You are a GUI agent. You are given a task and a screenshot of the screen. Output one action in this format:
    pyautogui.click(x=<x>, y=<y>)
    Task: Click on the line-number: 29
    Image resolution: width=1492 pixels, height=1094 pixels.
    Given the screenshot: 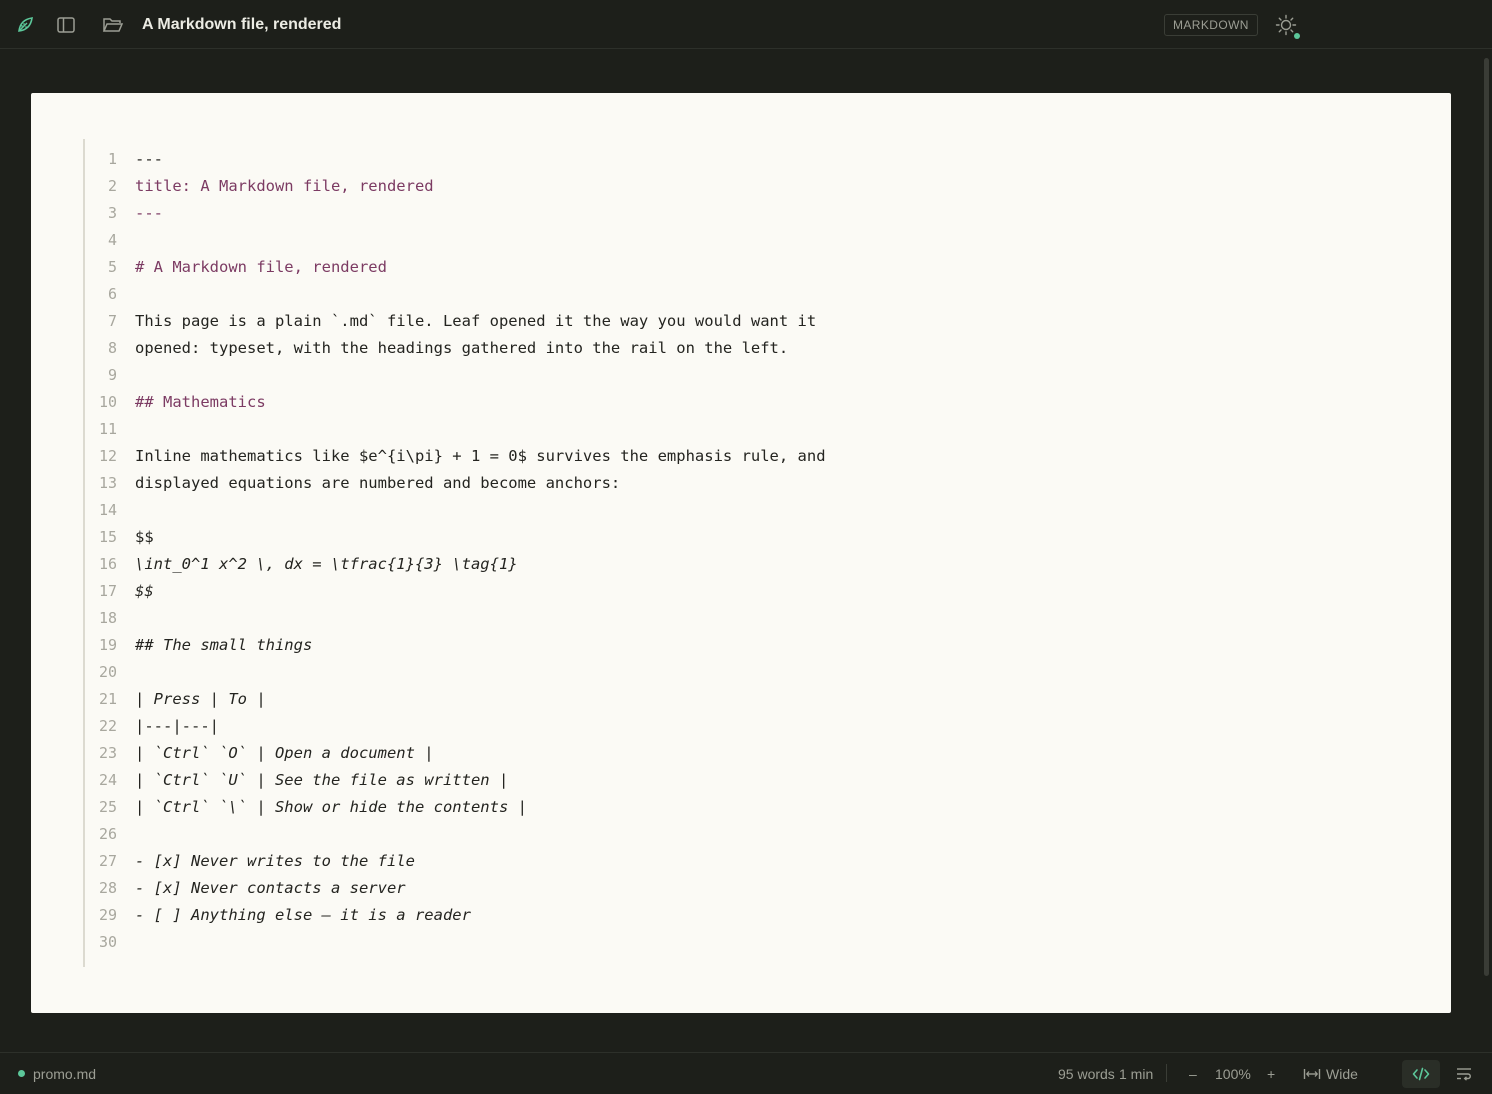 What is the action you would take?
    pyautogui.click(x=107, y=915)
    